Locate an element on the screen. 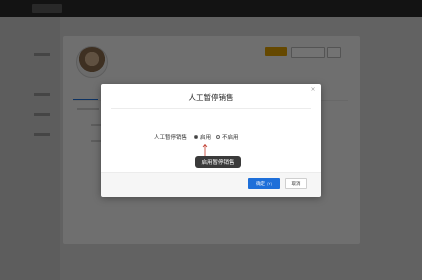 The width and height of the screenshot is (422, 280). arrow-up-icon is located at coordinates (205, 149).